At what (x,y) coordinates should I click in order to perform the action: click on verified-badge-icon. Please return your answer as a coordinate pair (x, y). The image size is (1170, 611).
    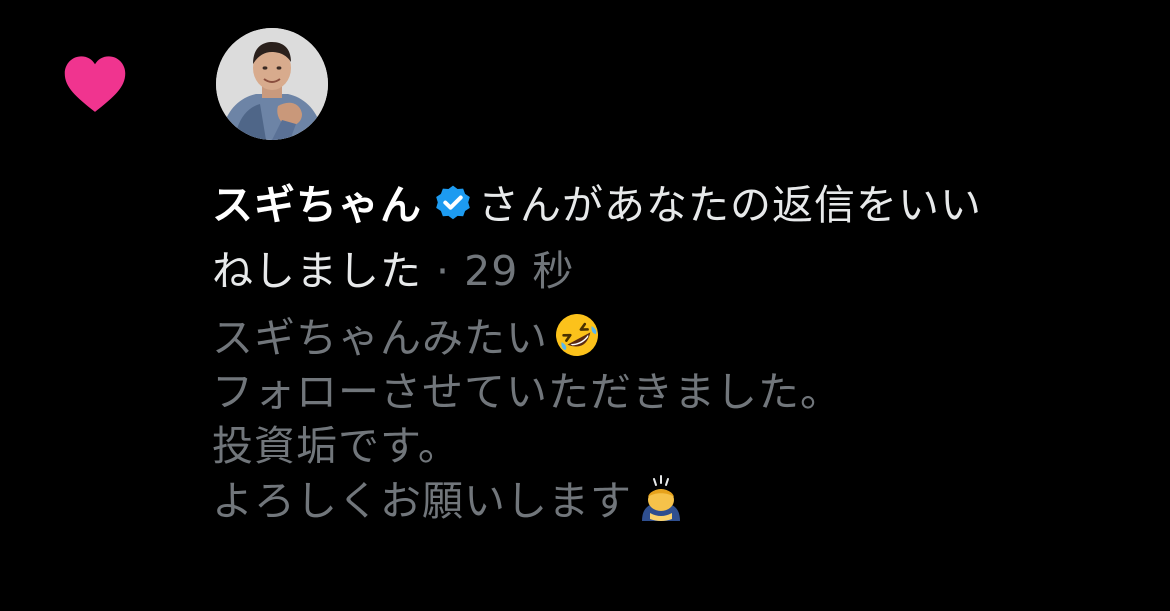
    Looking at the image, I should click on (453, 202).